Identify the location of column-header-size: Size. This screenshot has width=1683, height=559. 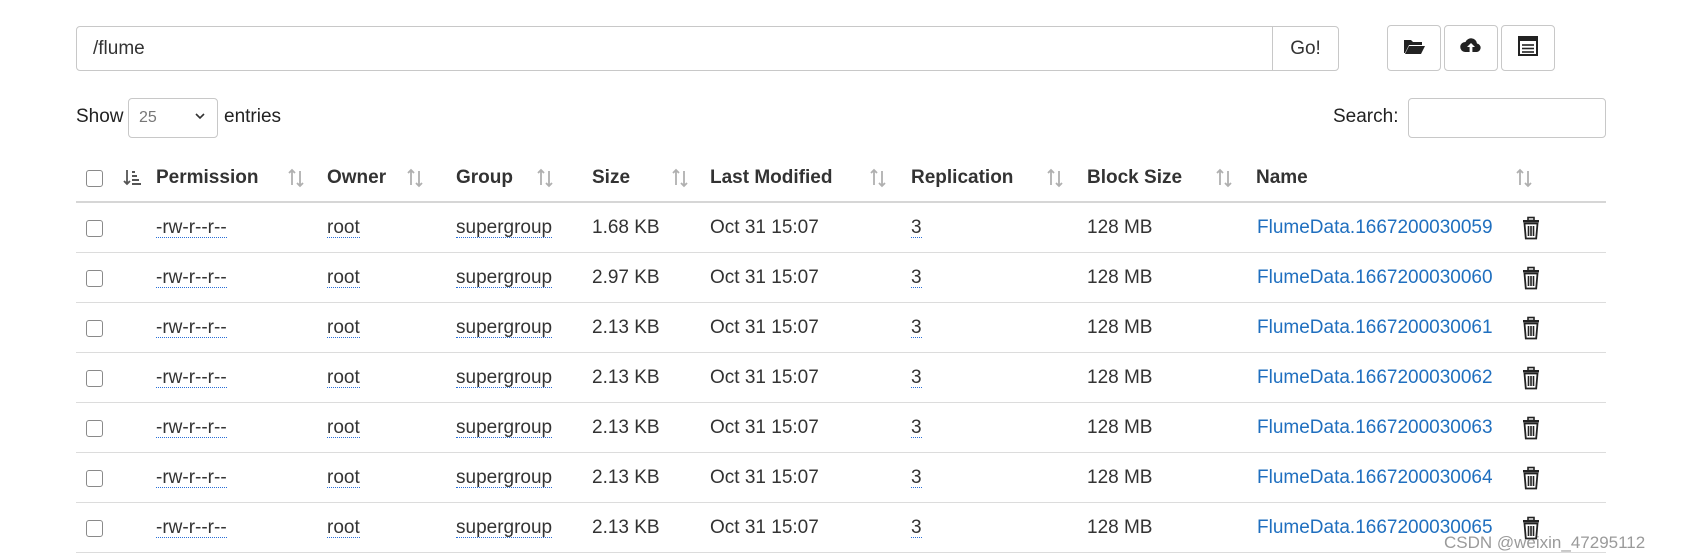
(611, 178).